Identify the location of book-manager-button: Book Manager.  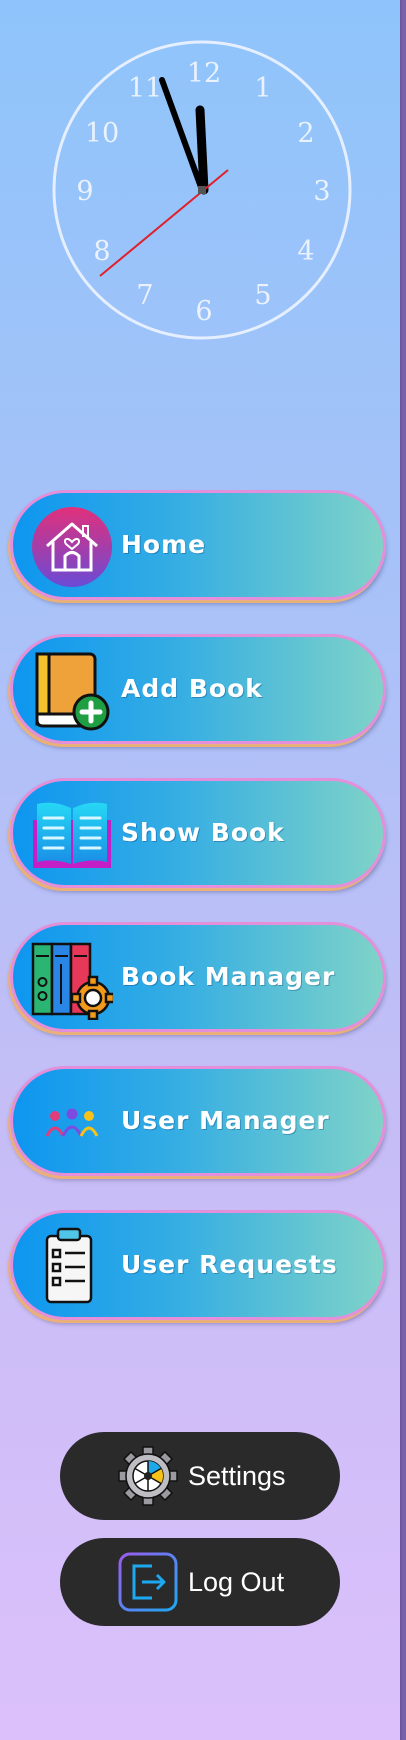
(198, 977).